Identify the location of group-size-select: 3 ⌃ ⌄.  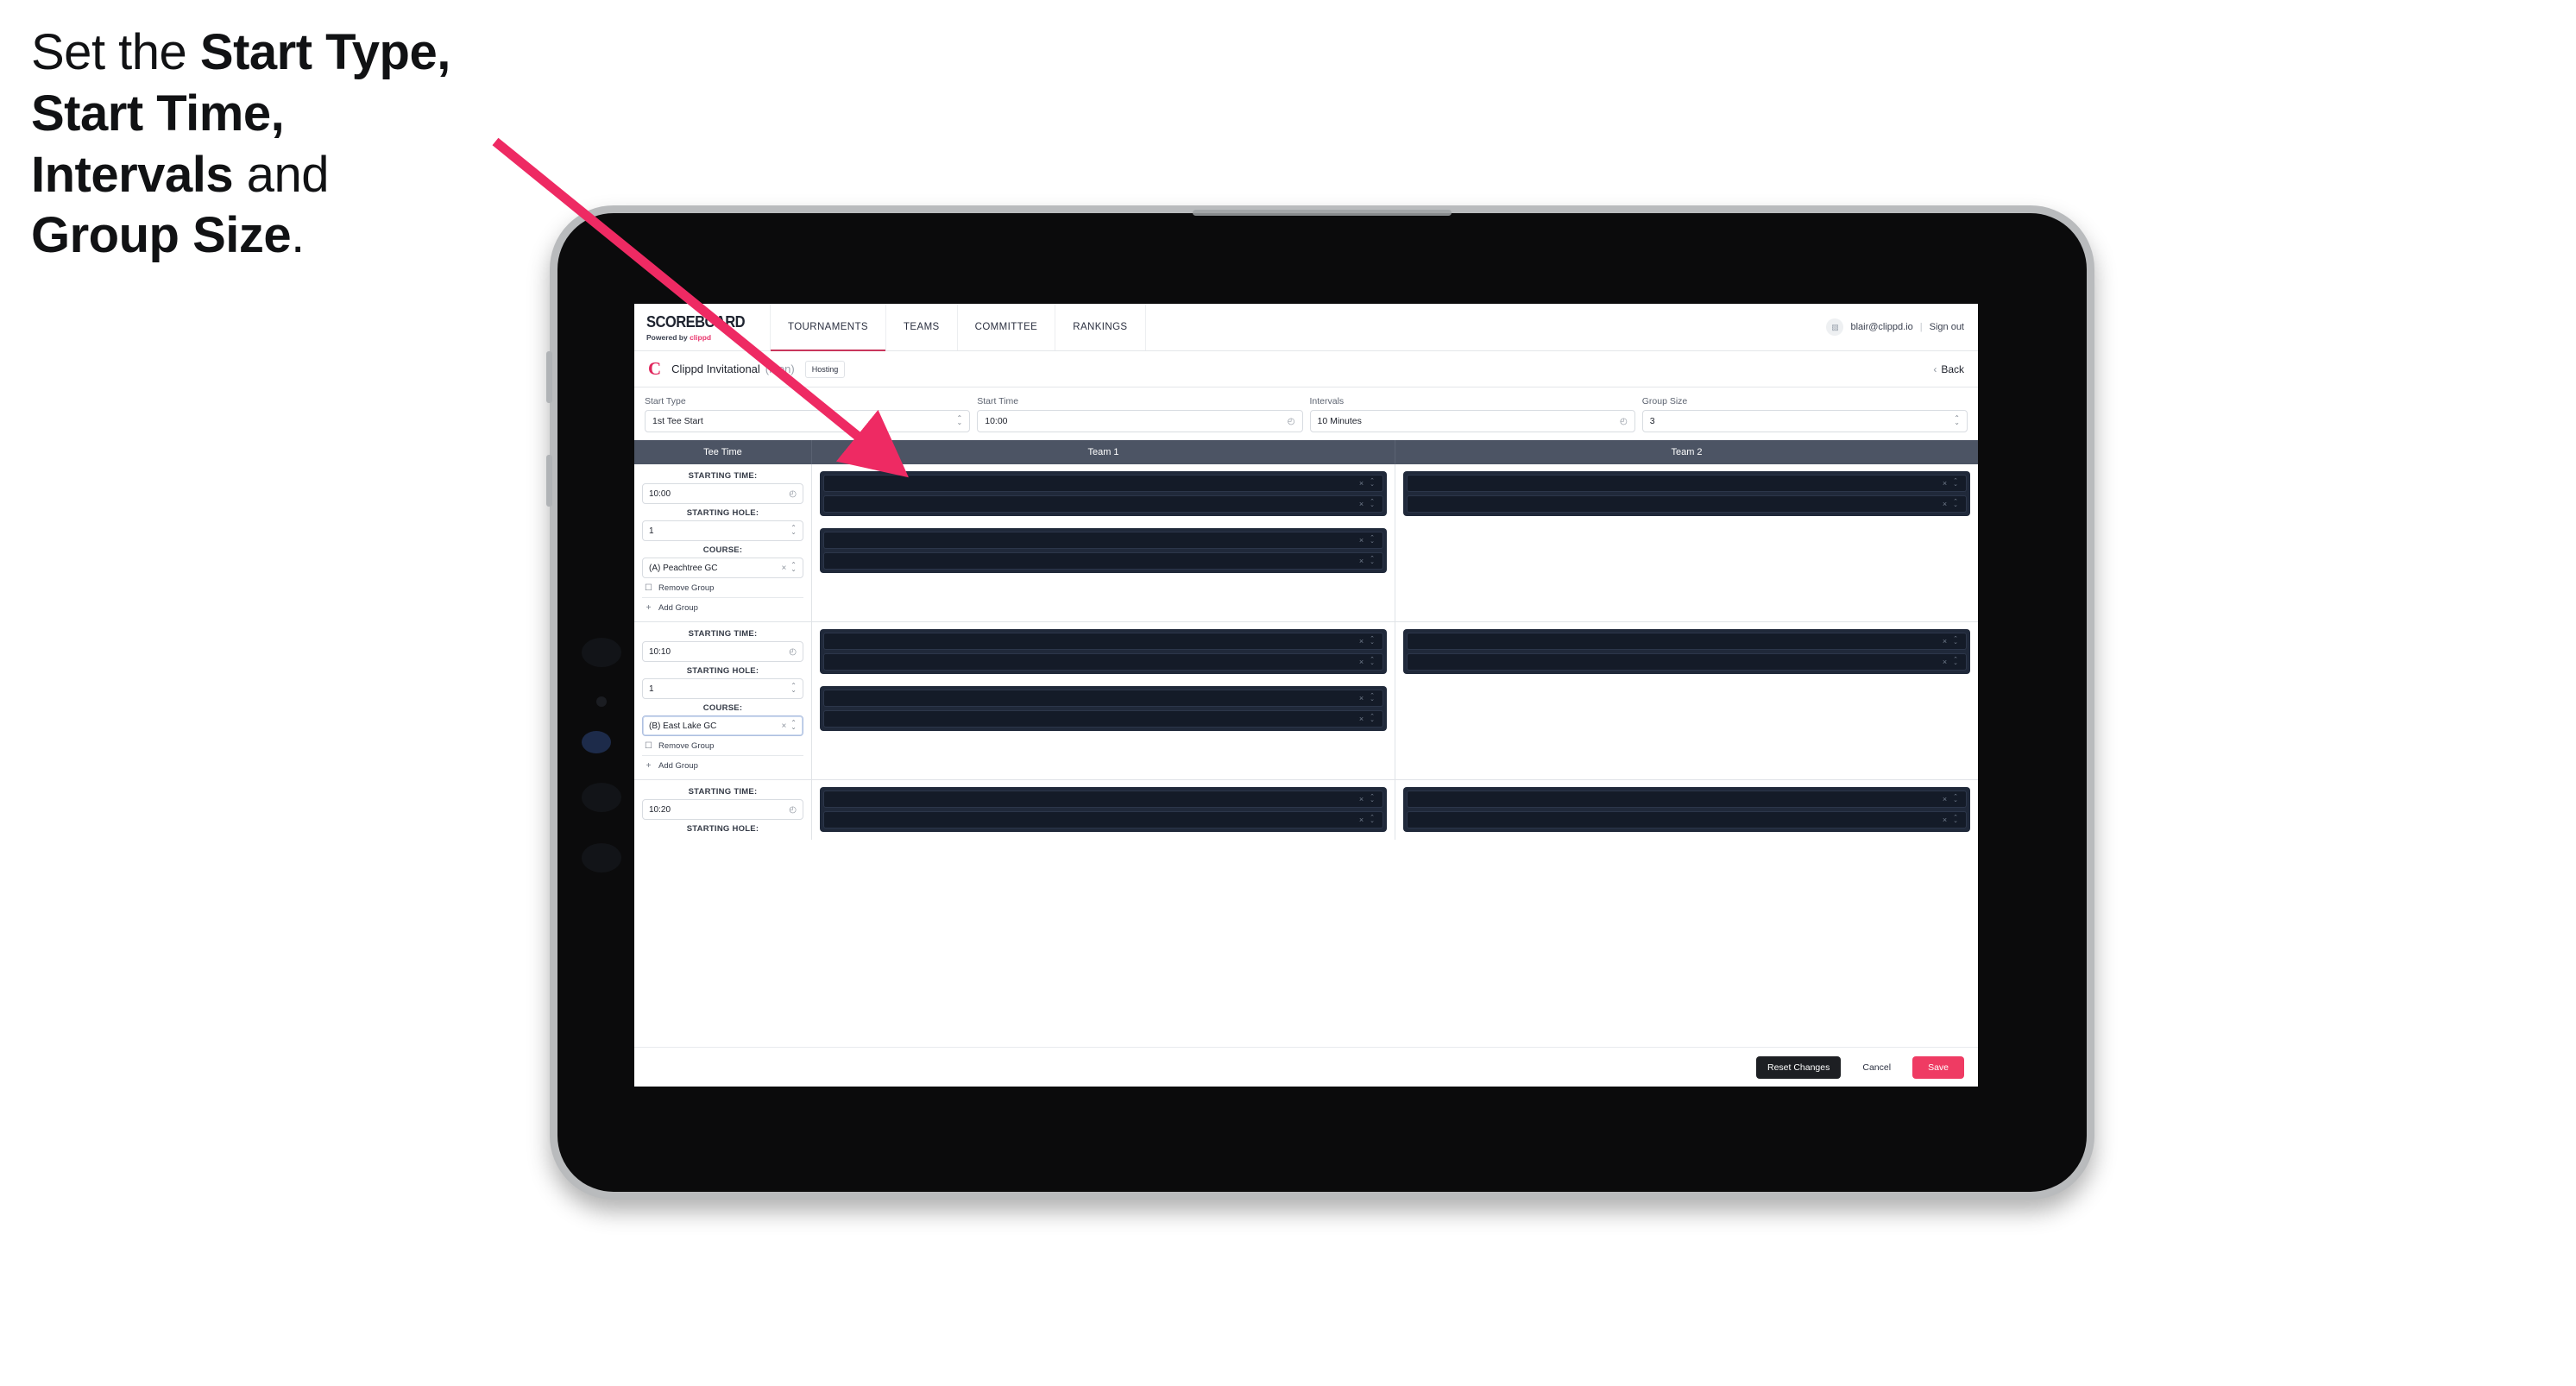
(1805, 421).